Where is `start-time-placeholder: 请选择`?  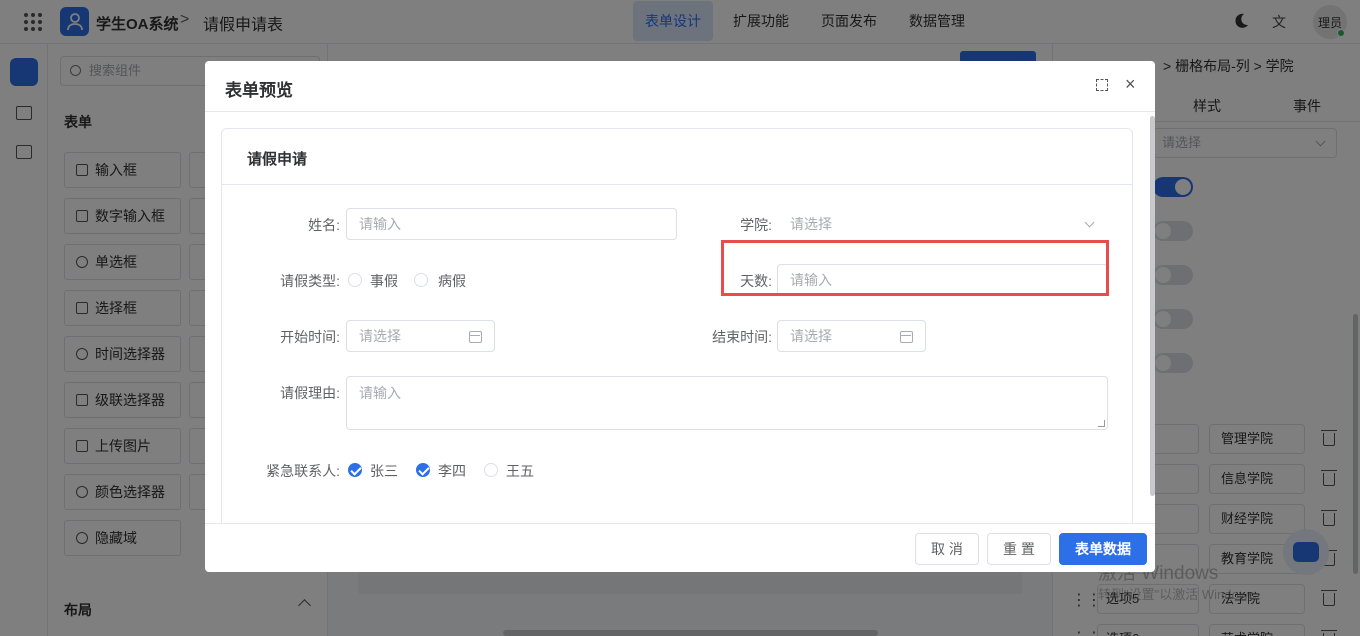 start-time-placeholder: 请选择 is located at coordinates (380, 336).